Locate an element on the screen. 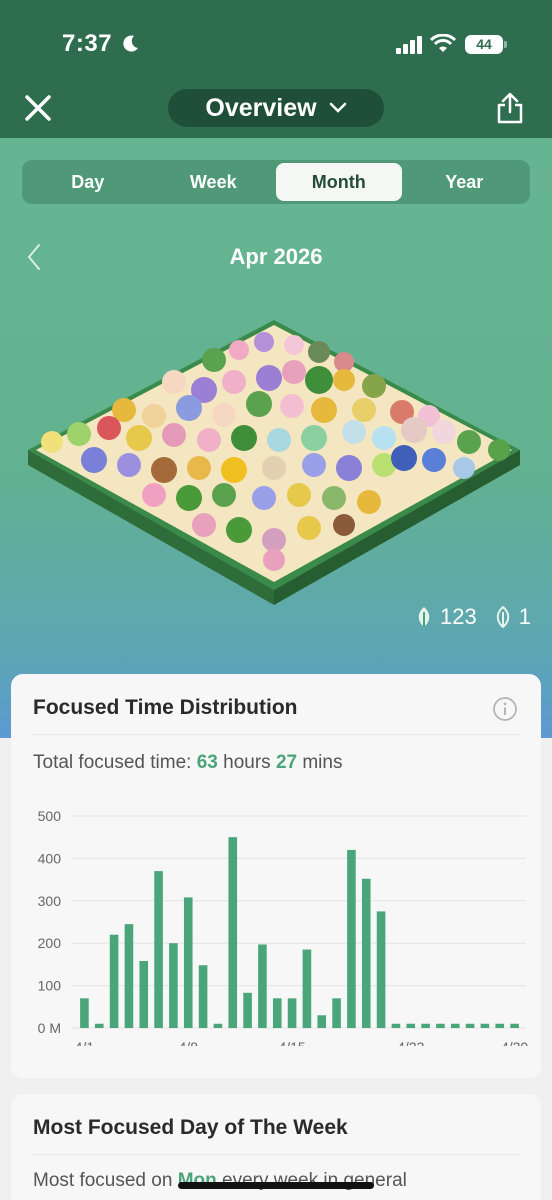 This screenshot has width=552, height=1200. overview-selector: Overview is located at coordinates (276, 108).